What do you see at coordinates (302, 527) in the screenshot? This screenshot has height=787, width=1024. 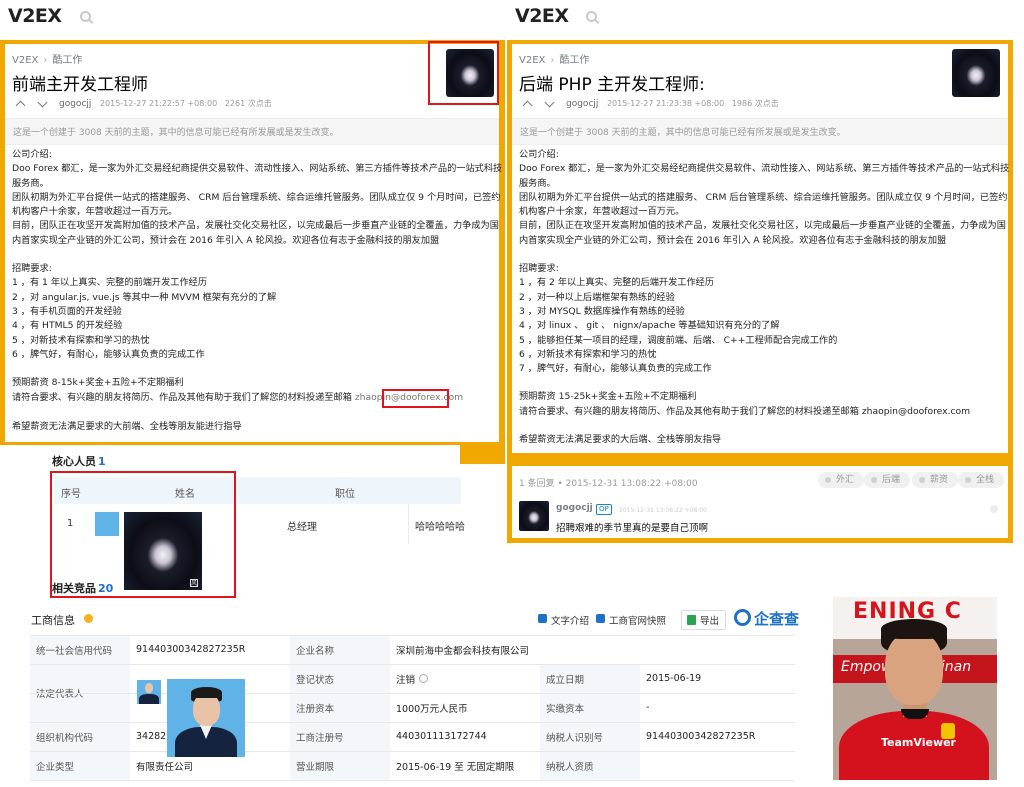 I see `member-position: 总经理` at bounding box center [302, 527].